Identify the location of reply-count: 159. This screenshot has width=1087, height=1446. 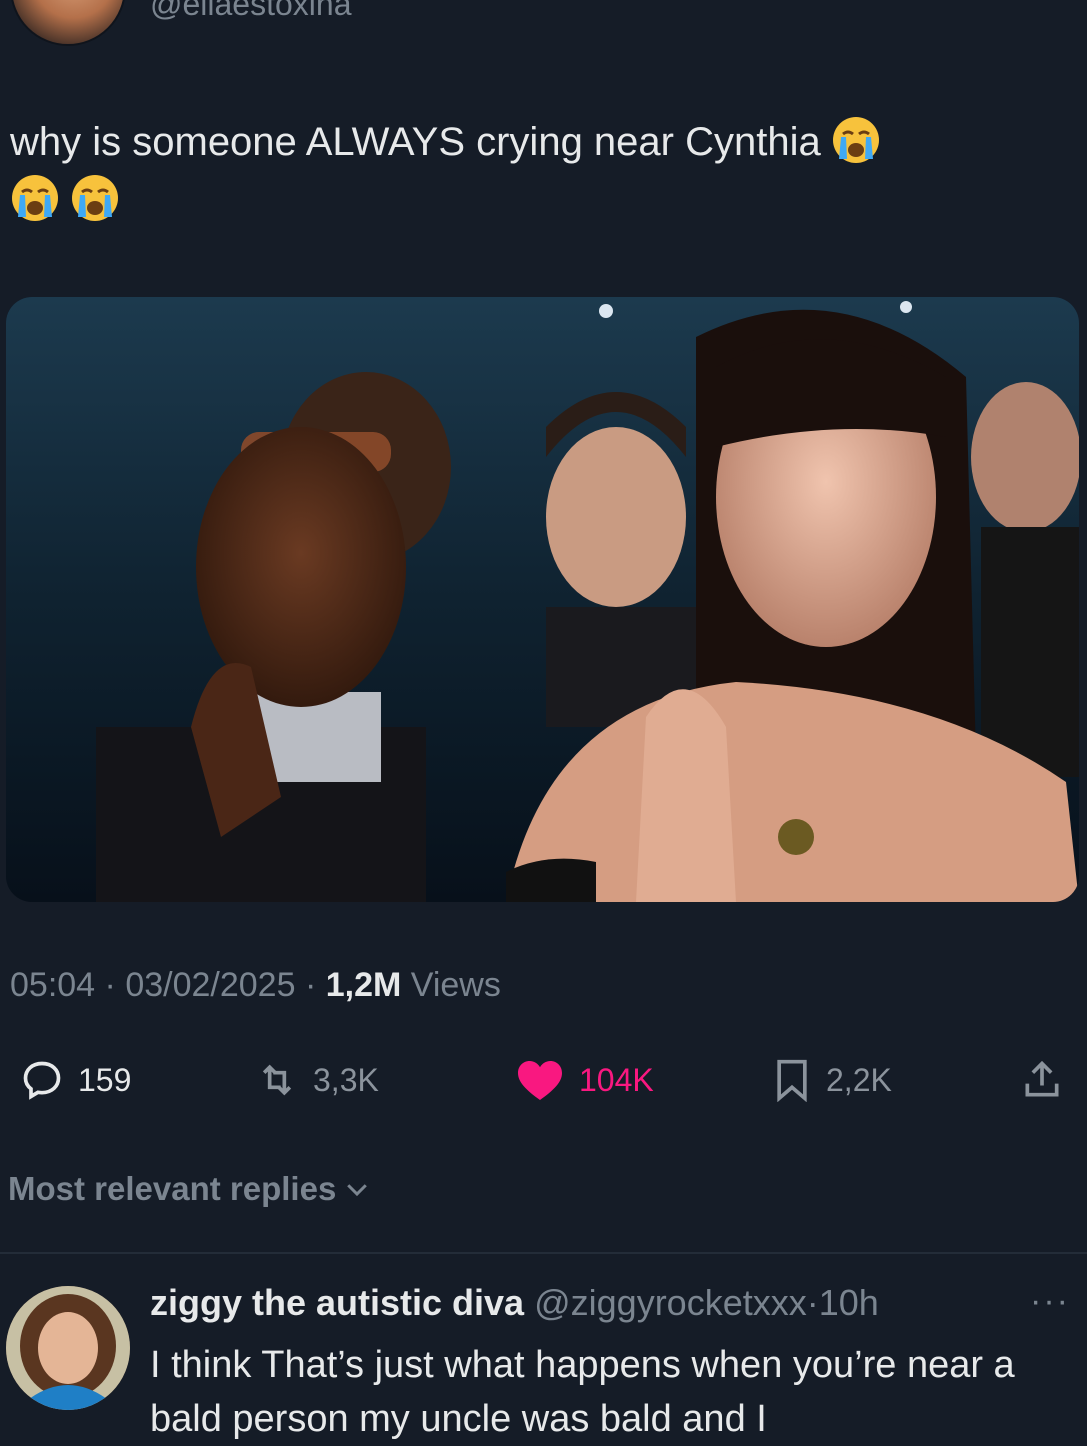
(105, 1079).